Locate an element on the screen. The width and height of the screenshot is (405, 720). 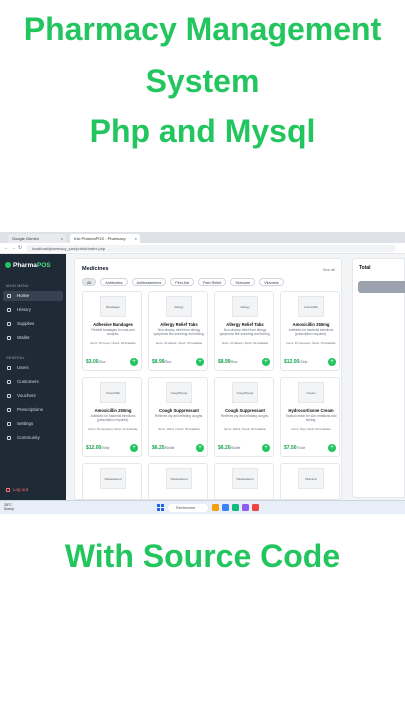
url-input: localhost/pharmacy_pos/public/index.php is located at coordinates (211, 248).